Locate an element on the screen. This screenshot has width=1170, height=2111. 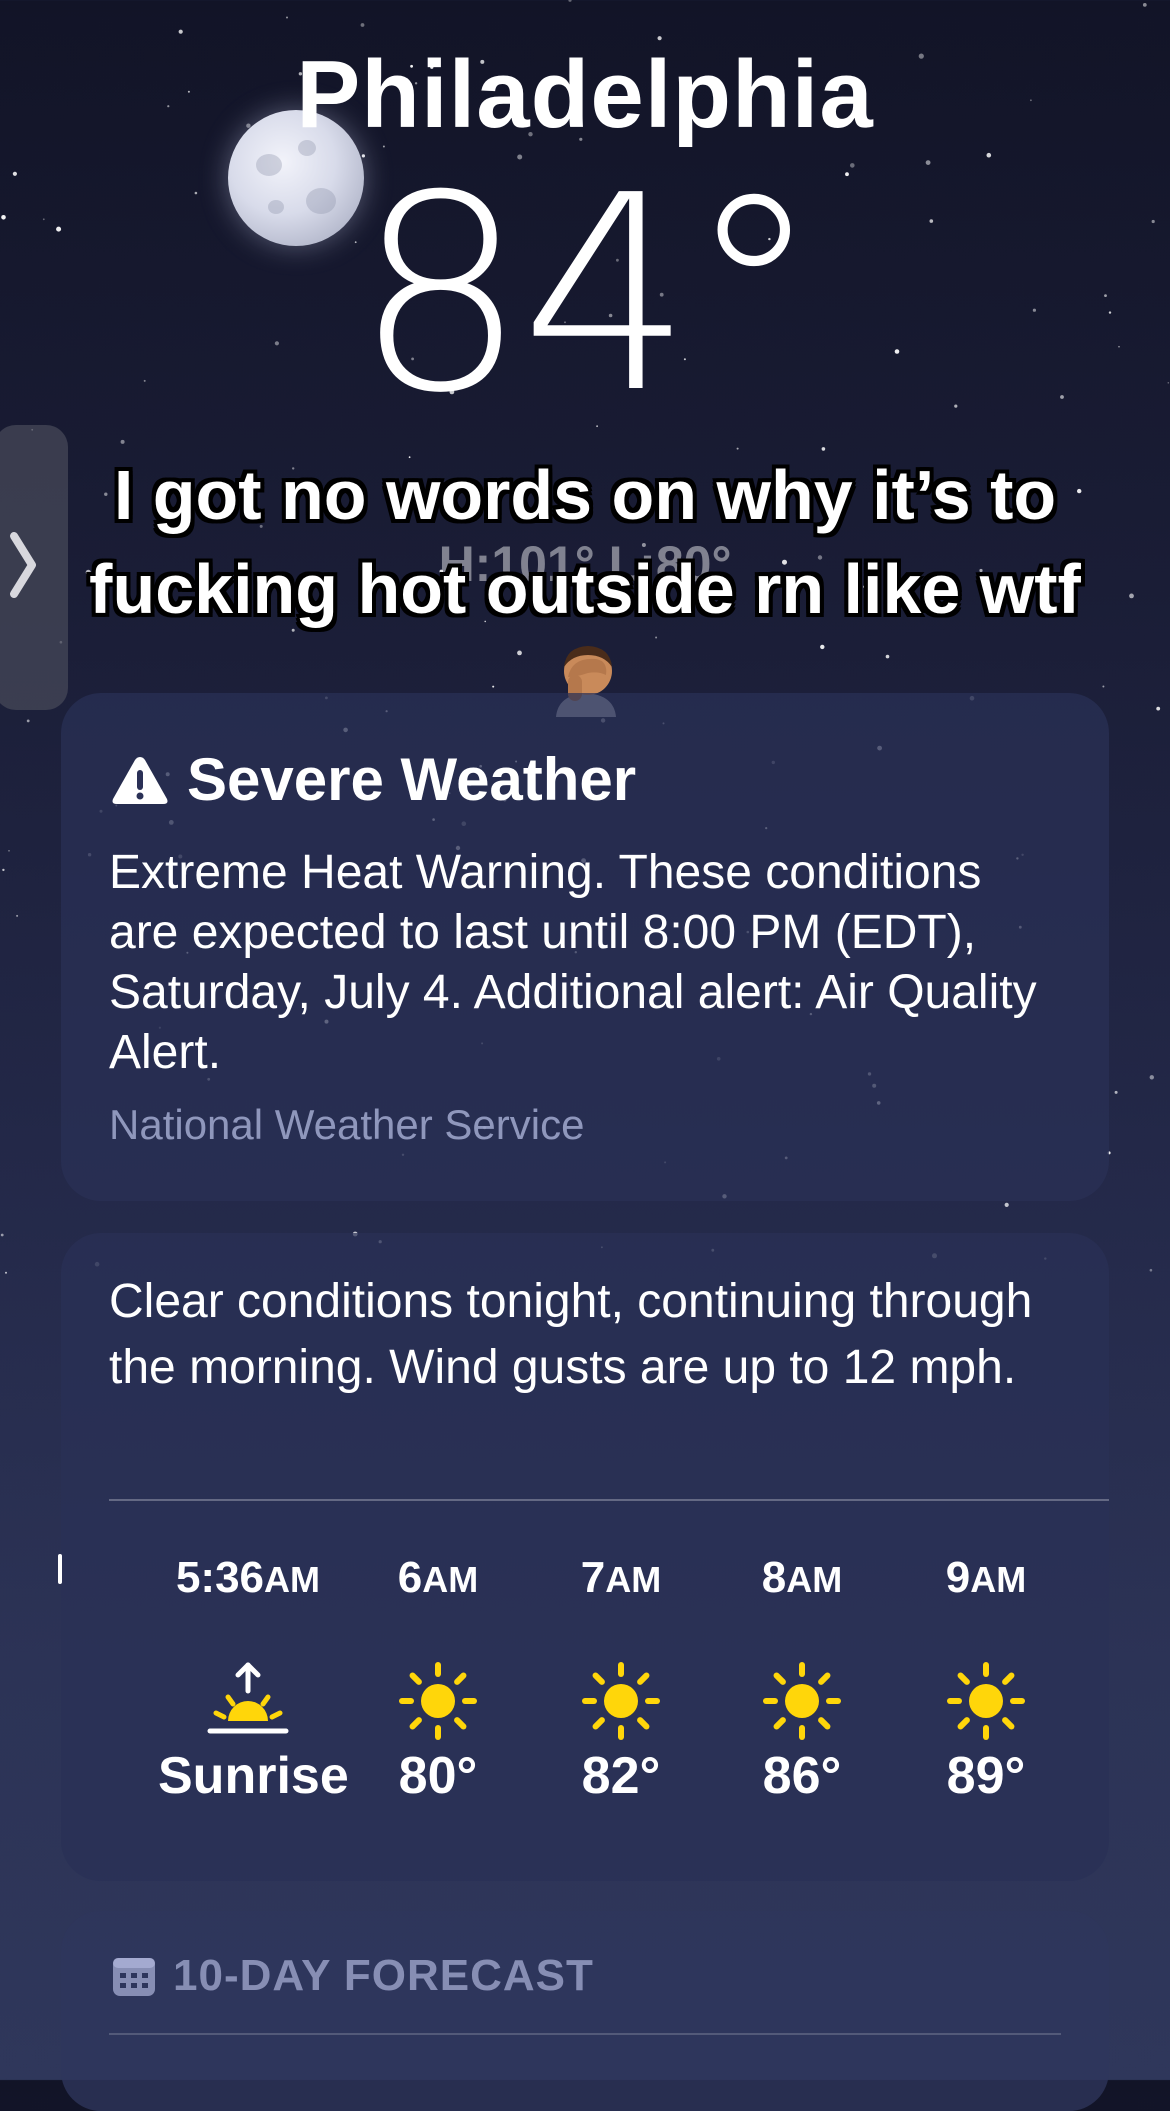
sidebar-toggle-button is located at coordinates (34, 567).